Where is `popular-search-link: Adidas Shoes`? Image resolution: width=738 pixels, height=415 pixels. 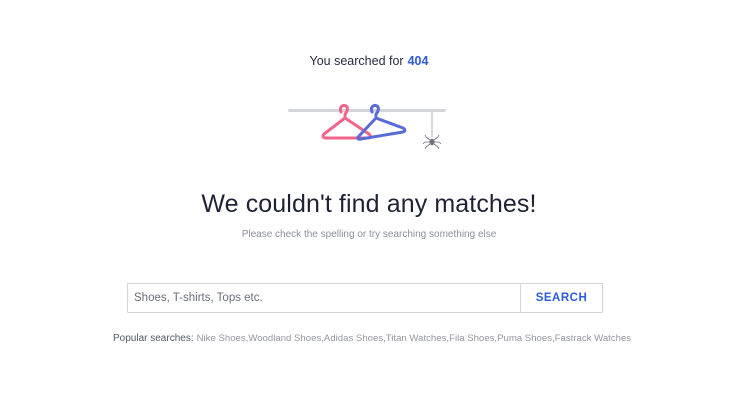
popular-search-link: Adidas Shoes is located at coordinates (353, 338).